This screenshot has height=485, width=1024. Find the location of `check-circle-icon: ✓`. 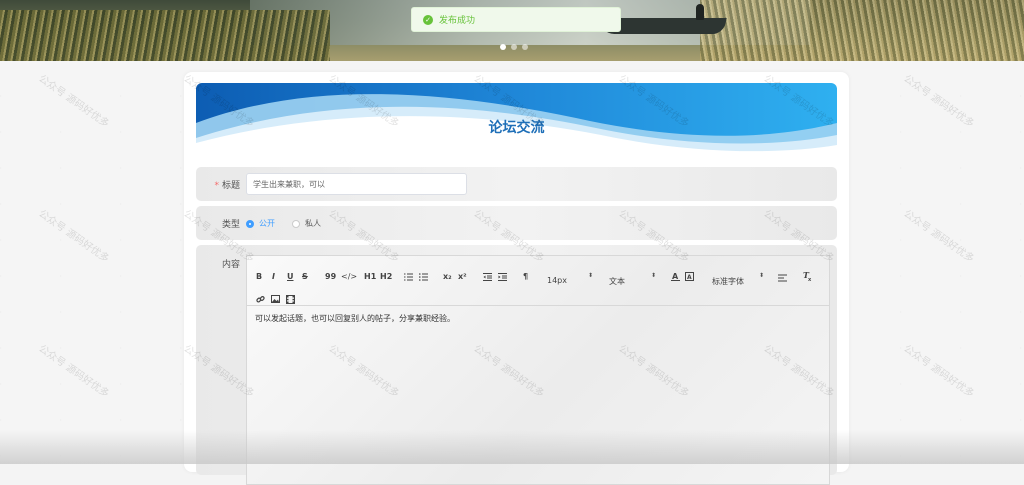

check-circle-icon: ✓ is located at coordinates (428, 19).